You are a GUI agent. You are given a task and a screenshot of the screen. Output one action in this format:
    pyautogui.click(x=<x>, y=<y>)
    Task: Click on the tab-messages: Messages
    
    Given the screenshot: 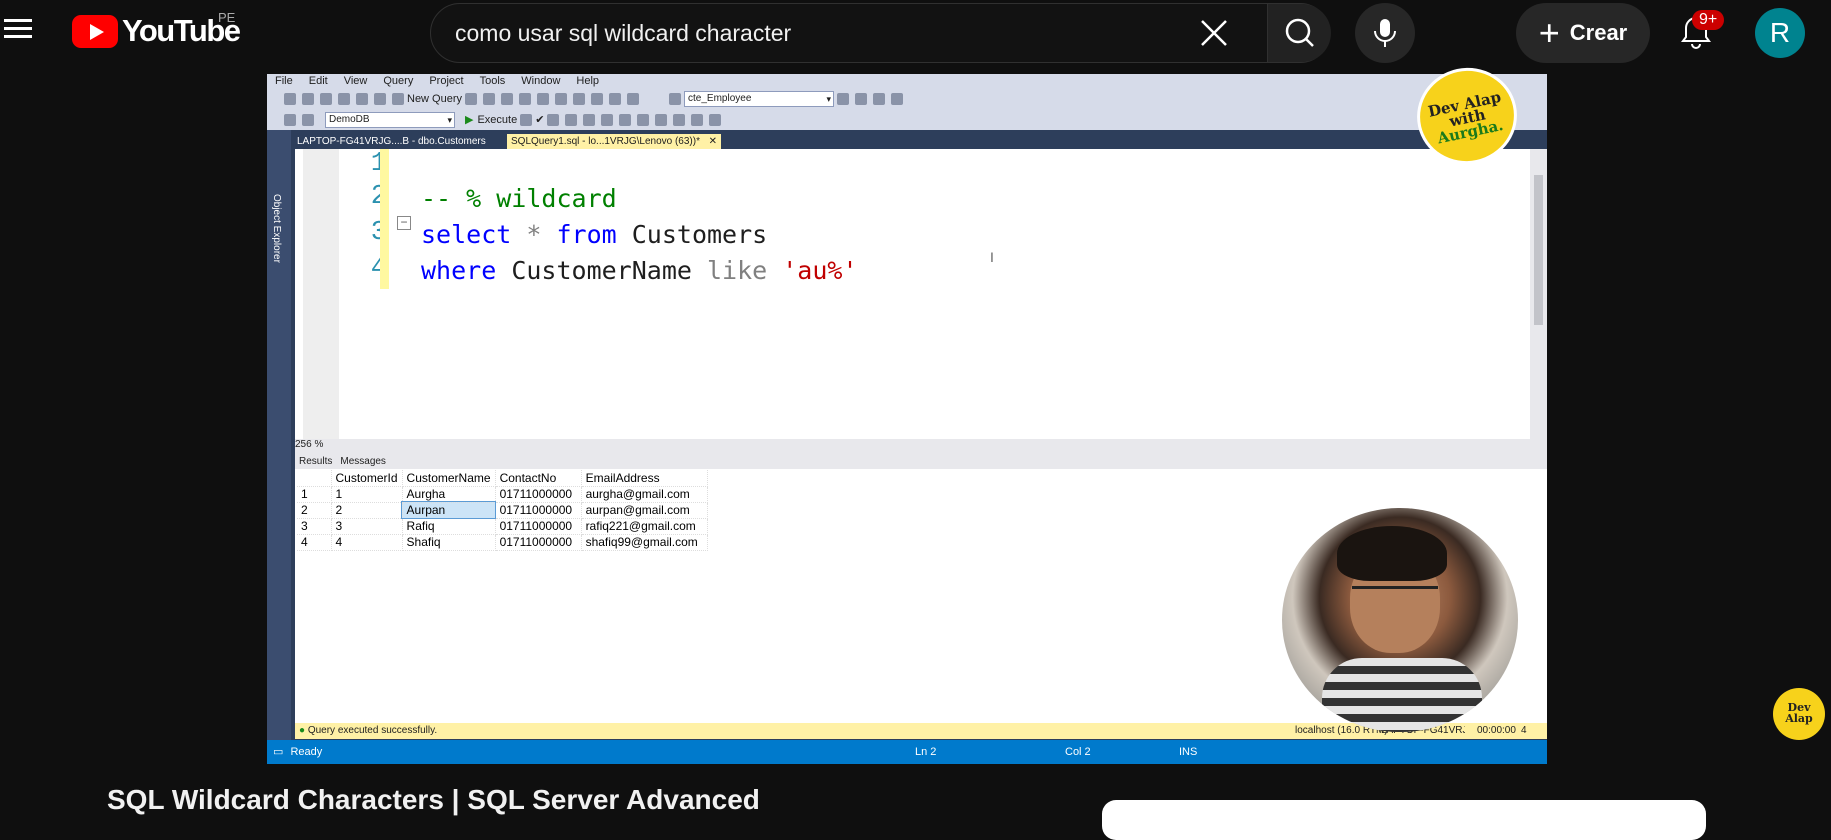 What is the action you would take?
    pyautogui.click(x=363, y=461)
    